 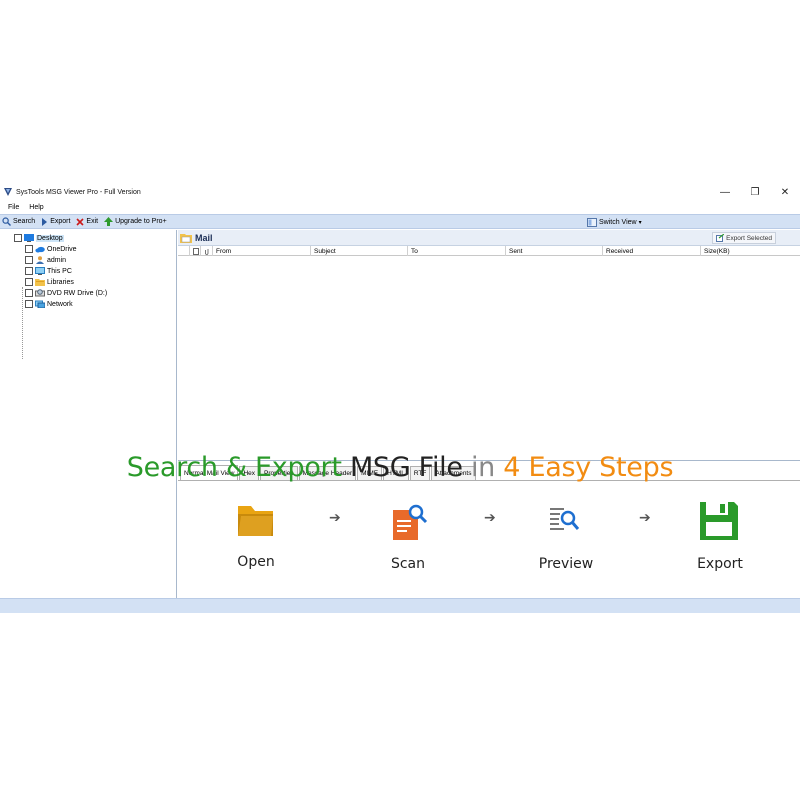 What do you see at coordinates (749, 238) in the screenshot?
I see `export-selected-label: Export Selected` at bounding box center [749, 238].